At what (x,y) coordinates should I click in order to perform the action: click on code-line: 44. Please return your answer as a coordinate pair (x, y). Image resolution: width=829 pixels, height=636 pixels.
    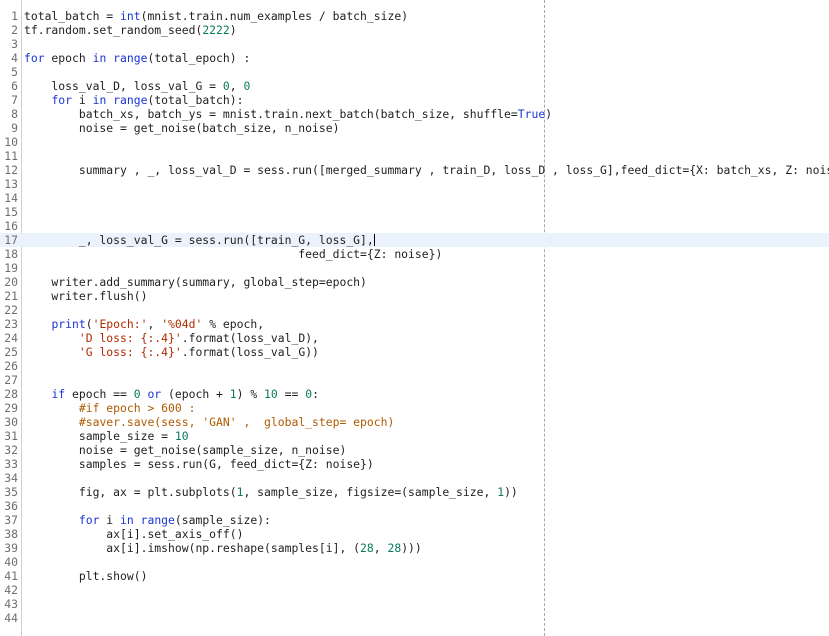
    Looking at the image, I should click on (414, 618).